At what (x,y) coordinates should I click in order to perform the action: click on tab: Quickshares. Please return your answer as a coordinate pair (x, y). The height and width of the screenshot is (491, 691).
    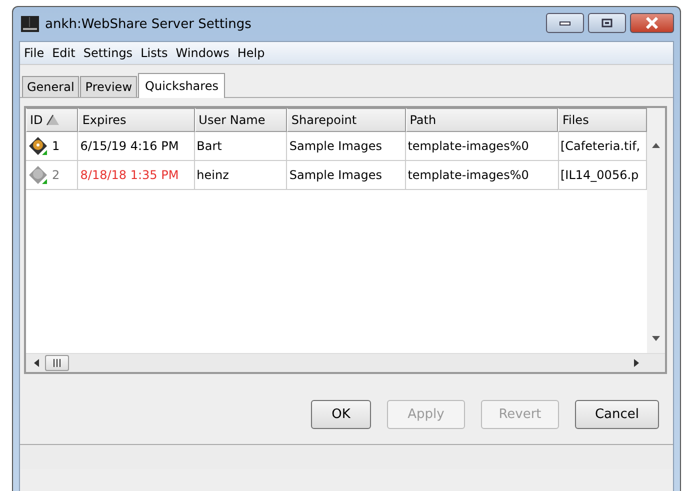
    Looking at the image, I should click on (182, 85).